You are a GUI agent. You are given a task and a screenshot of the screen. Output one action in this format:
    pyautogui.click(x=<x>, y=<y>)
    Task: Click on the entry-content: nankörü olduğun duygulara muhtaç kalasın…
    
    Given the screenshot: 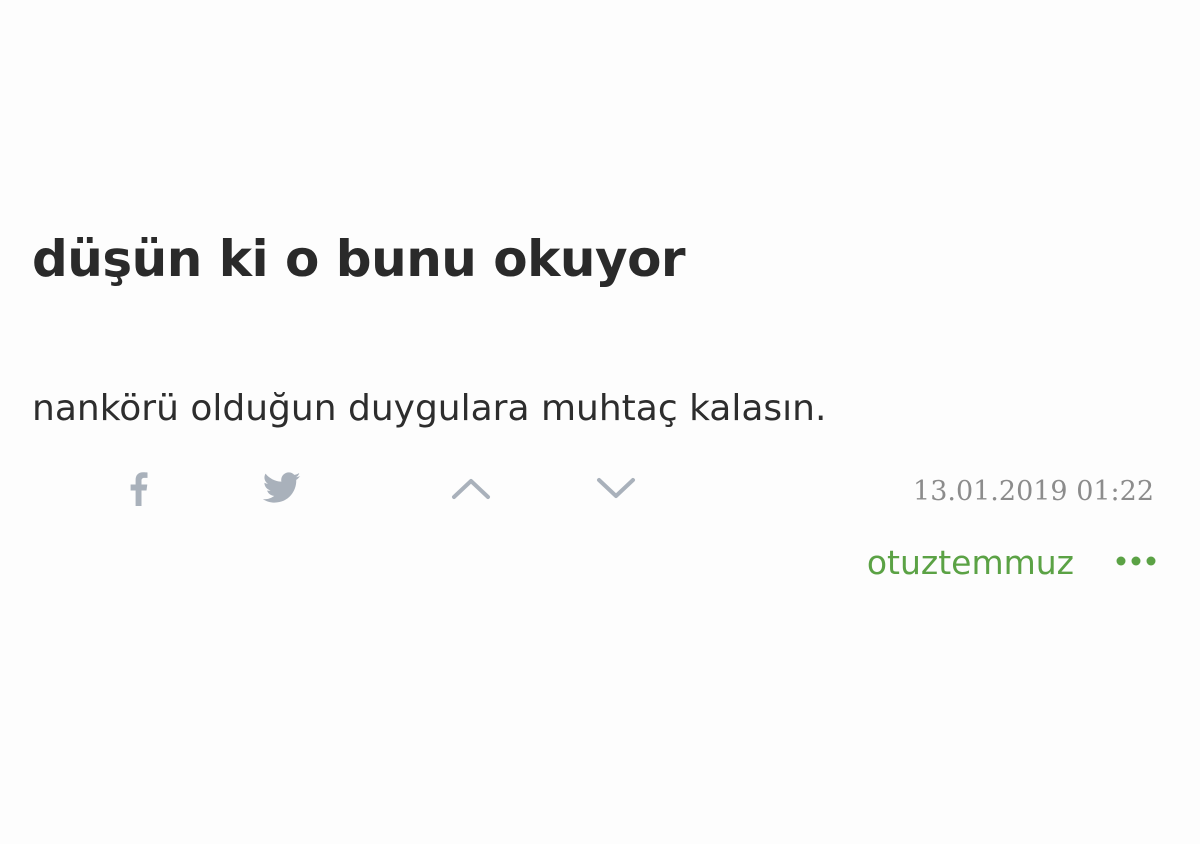 What is the action you would take?
    pyautogui.click(x=429, y=408)
    